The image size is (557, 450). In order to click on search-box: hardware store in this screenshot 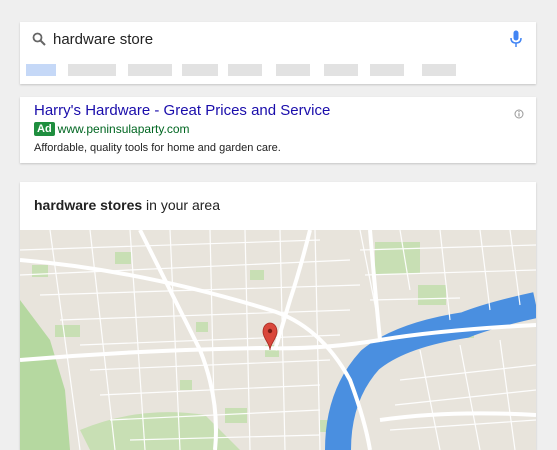, I will do `click(278, 53)`.